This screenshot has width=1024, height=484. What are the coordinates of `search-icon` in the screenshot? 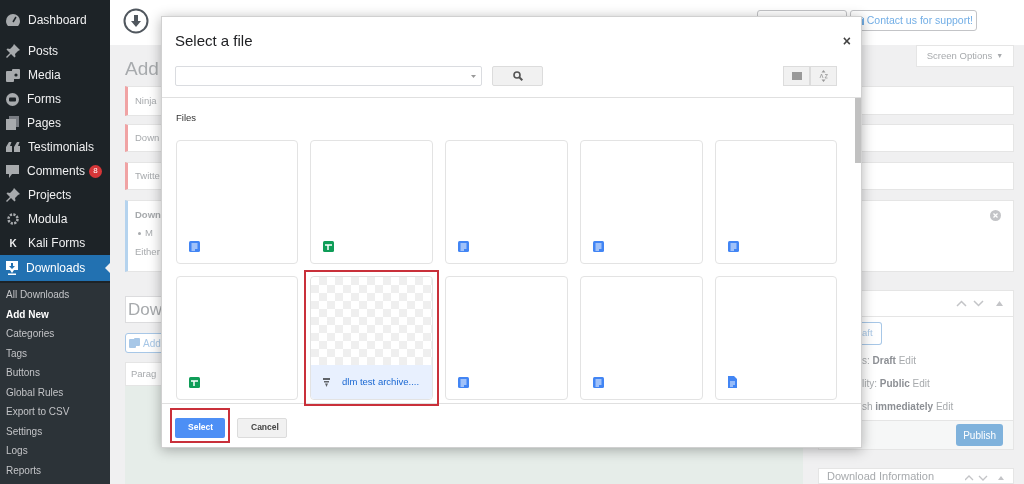 It's located at (517, 76).